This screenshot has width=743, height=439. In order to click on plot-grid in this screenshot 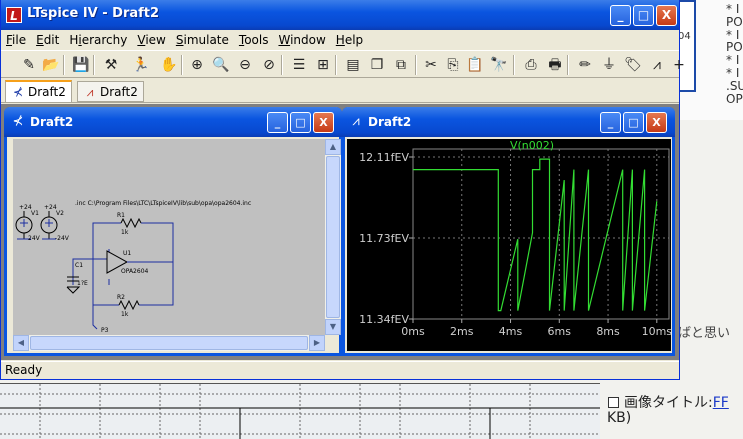, I will do `click(540, 234)`.